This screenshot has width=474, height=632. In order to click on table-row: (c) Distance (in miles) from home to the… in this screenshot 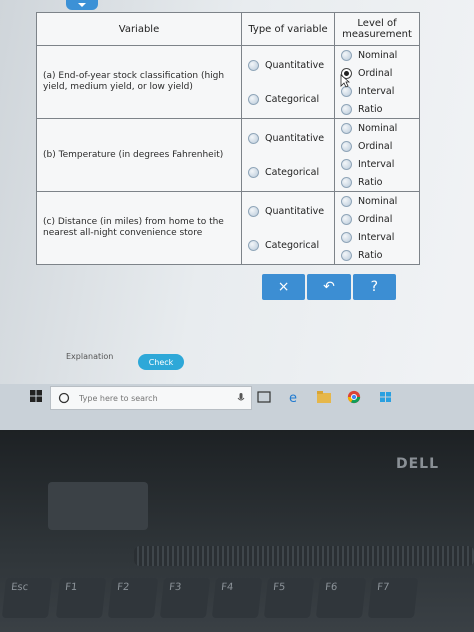, I will do `click(228, 228)`.